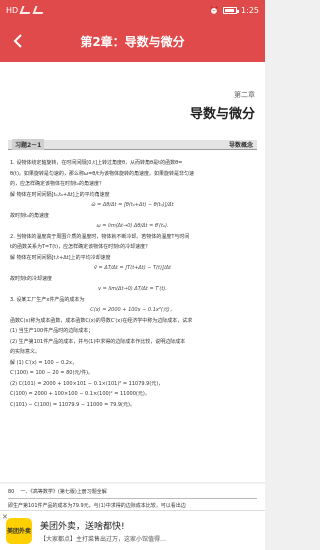 This screenshot has height=550, width=320. I want to click on equation: ω = lim(Δt→0) Δθ/Δt = θ′(t₀)., so click(132, 226).